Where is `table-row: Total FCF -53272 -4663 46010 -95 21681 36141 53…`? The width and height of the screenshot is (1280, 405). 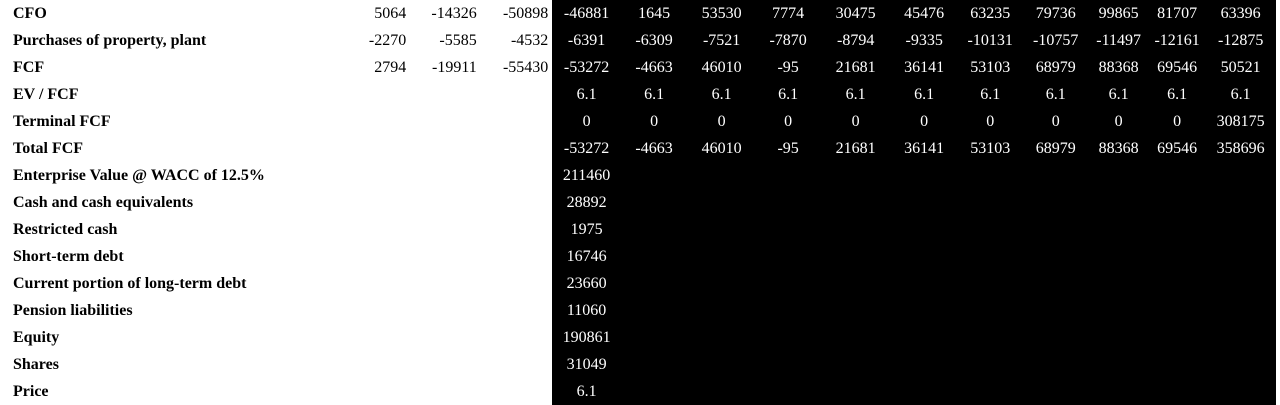 table-row: Total FCF -53272 -4663 46010 -95 21681 36141 53… is located at coordinates (638, 148).